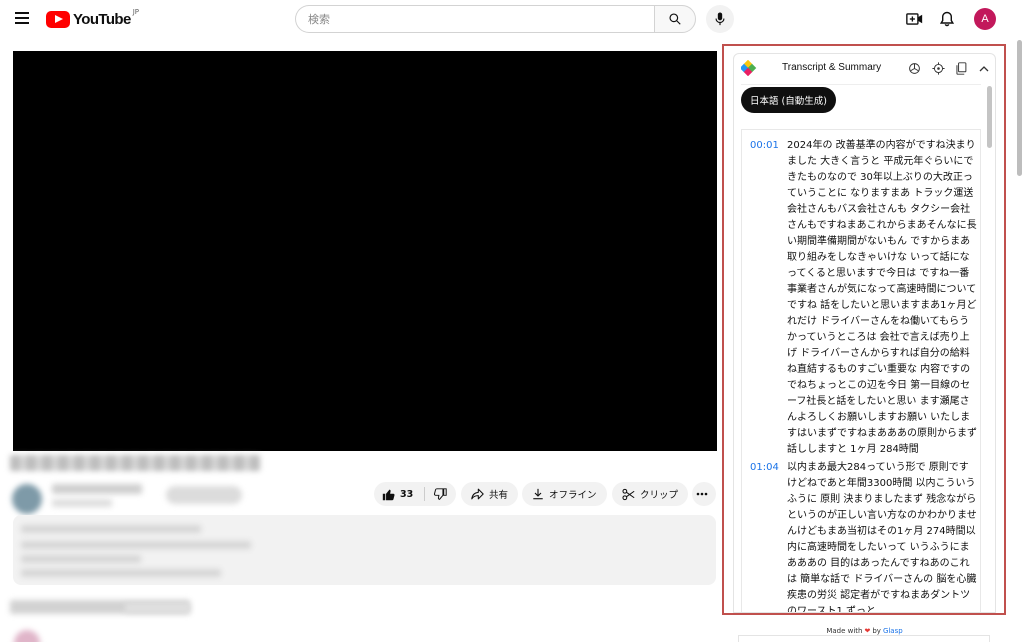 The image size is (1024, 642). Describe the element at coordinates (628, 494) in the screenshot. I see `scissors-icon` at that location.